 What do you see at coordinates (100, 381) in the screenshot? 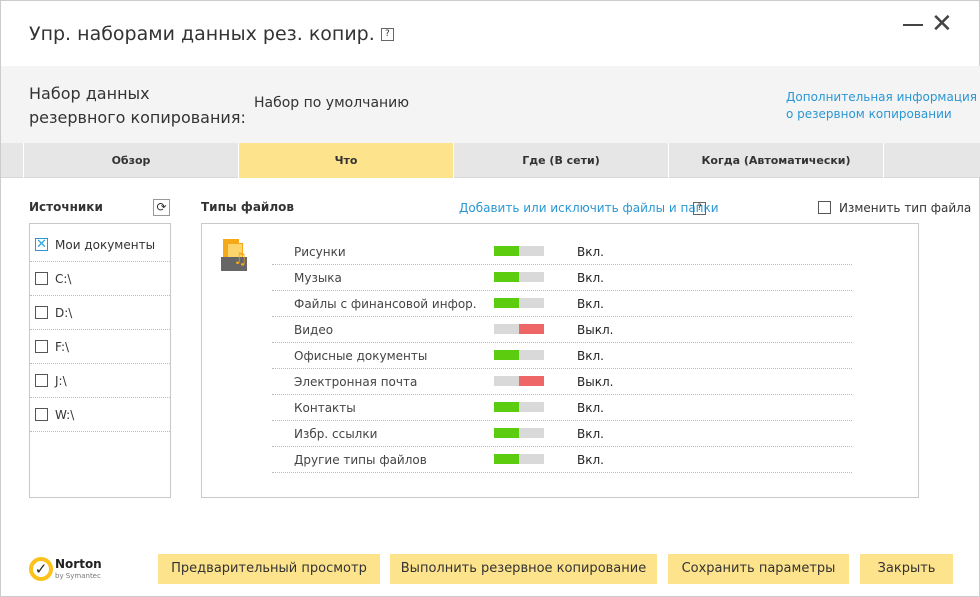
I see `source-item: J:\` at bounding box center [100, 381].